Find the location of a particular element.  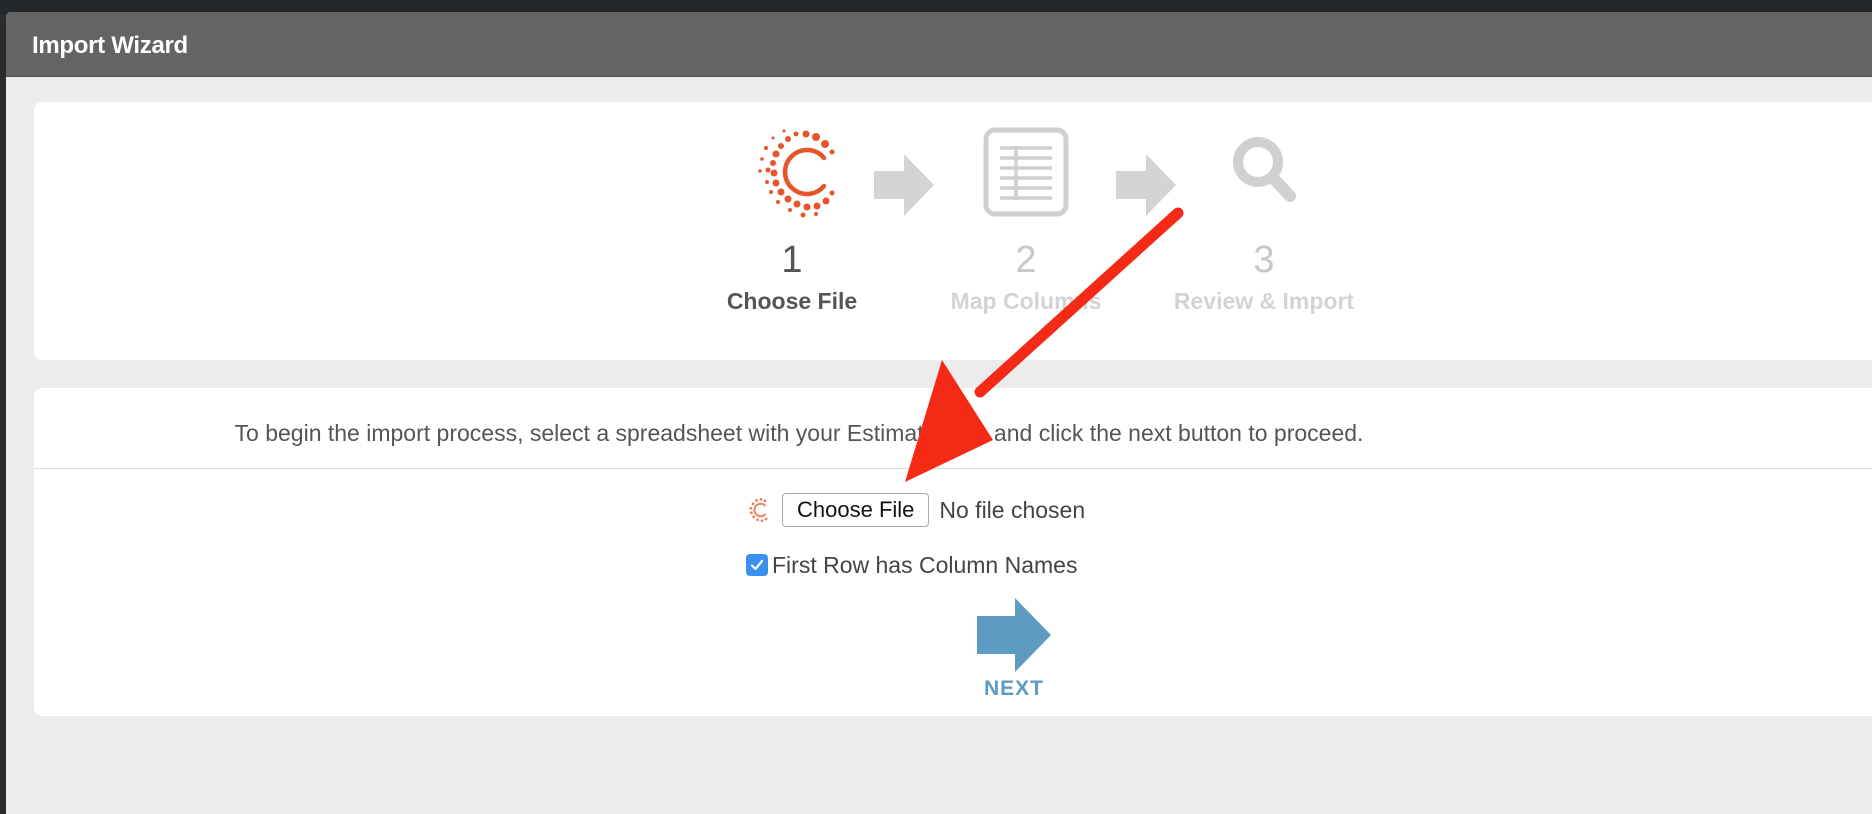

next-button: NEXT is located at coordinates (1014, 649).